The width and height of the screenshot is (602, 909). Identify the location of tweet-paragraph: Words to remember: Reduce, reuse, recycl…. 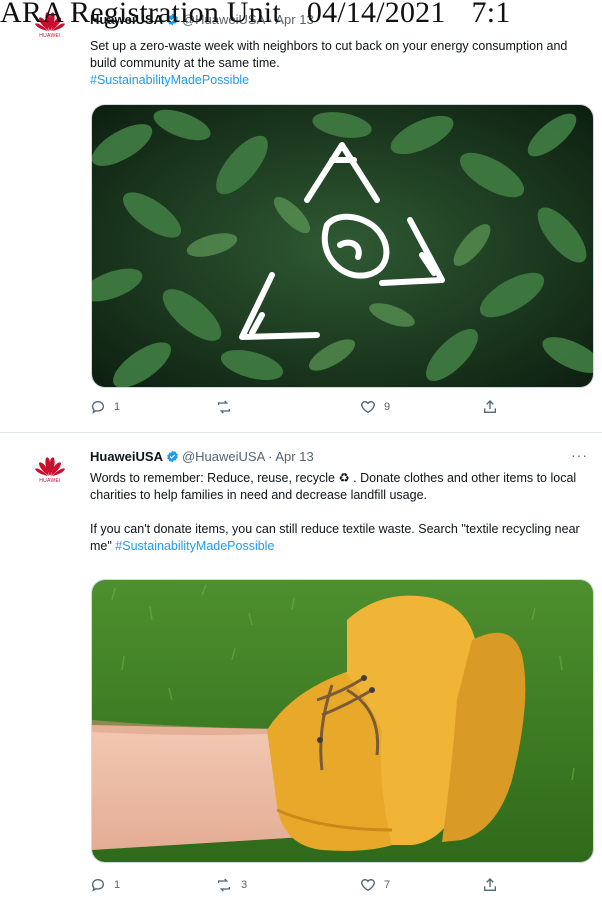
(333, 486).